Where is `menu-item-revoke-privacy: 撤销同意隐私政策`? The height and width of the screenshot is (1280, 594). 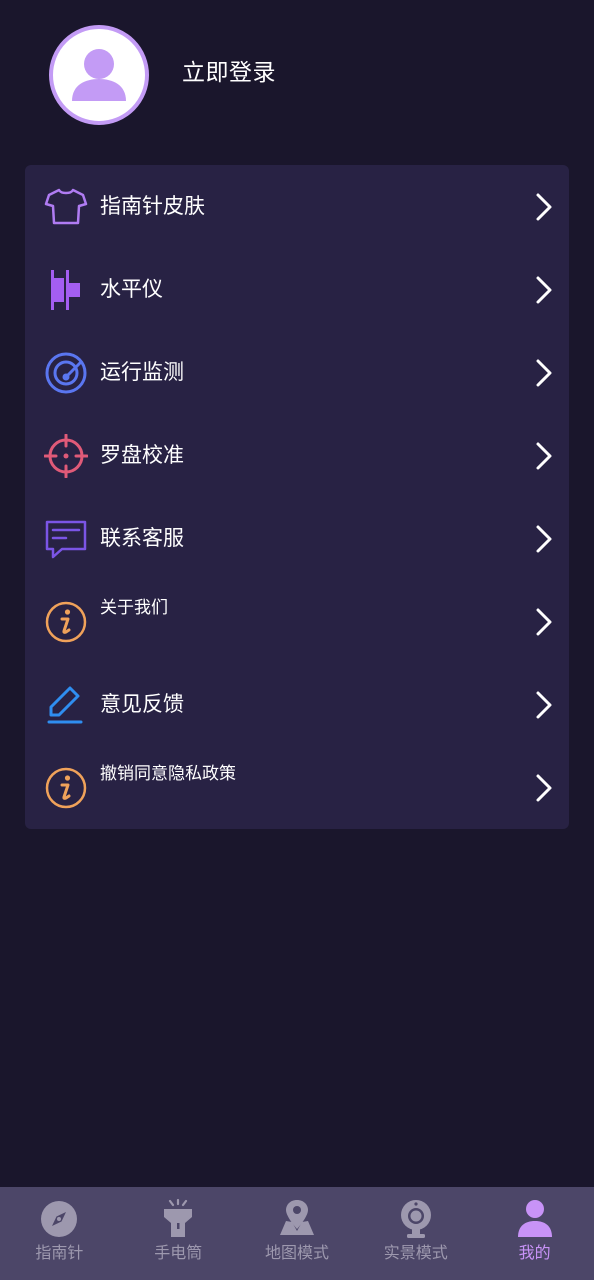
menu-item-revoke-privacy: 撤销同意隐私政策 is located at coordinates (297, 787).